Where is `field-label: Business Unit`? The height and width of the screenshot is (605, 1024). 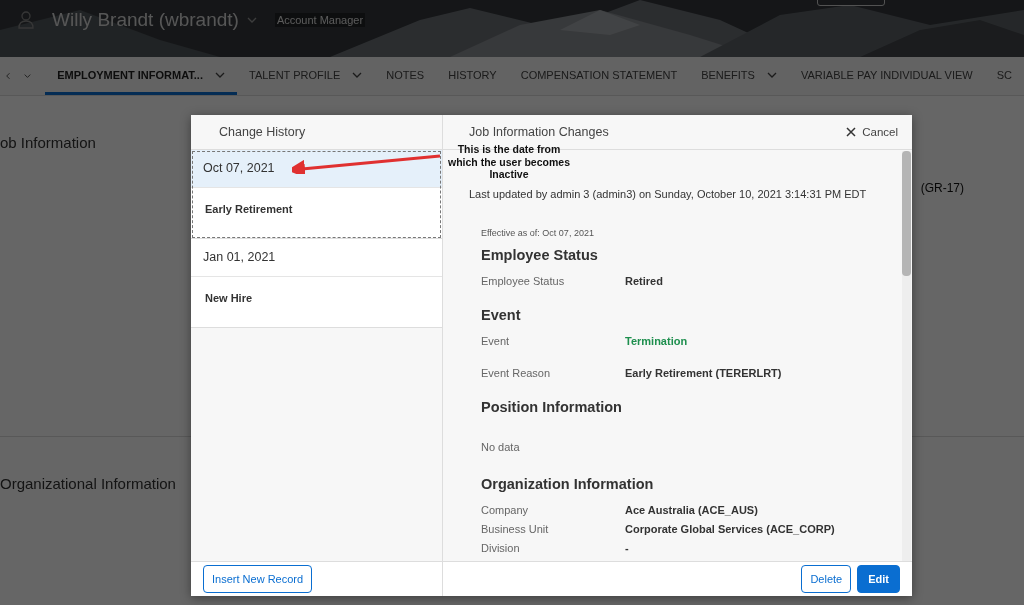
field-label: Business Unit is located at coordinates (515, 529).